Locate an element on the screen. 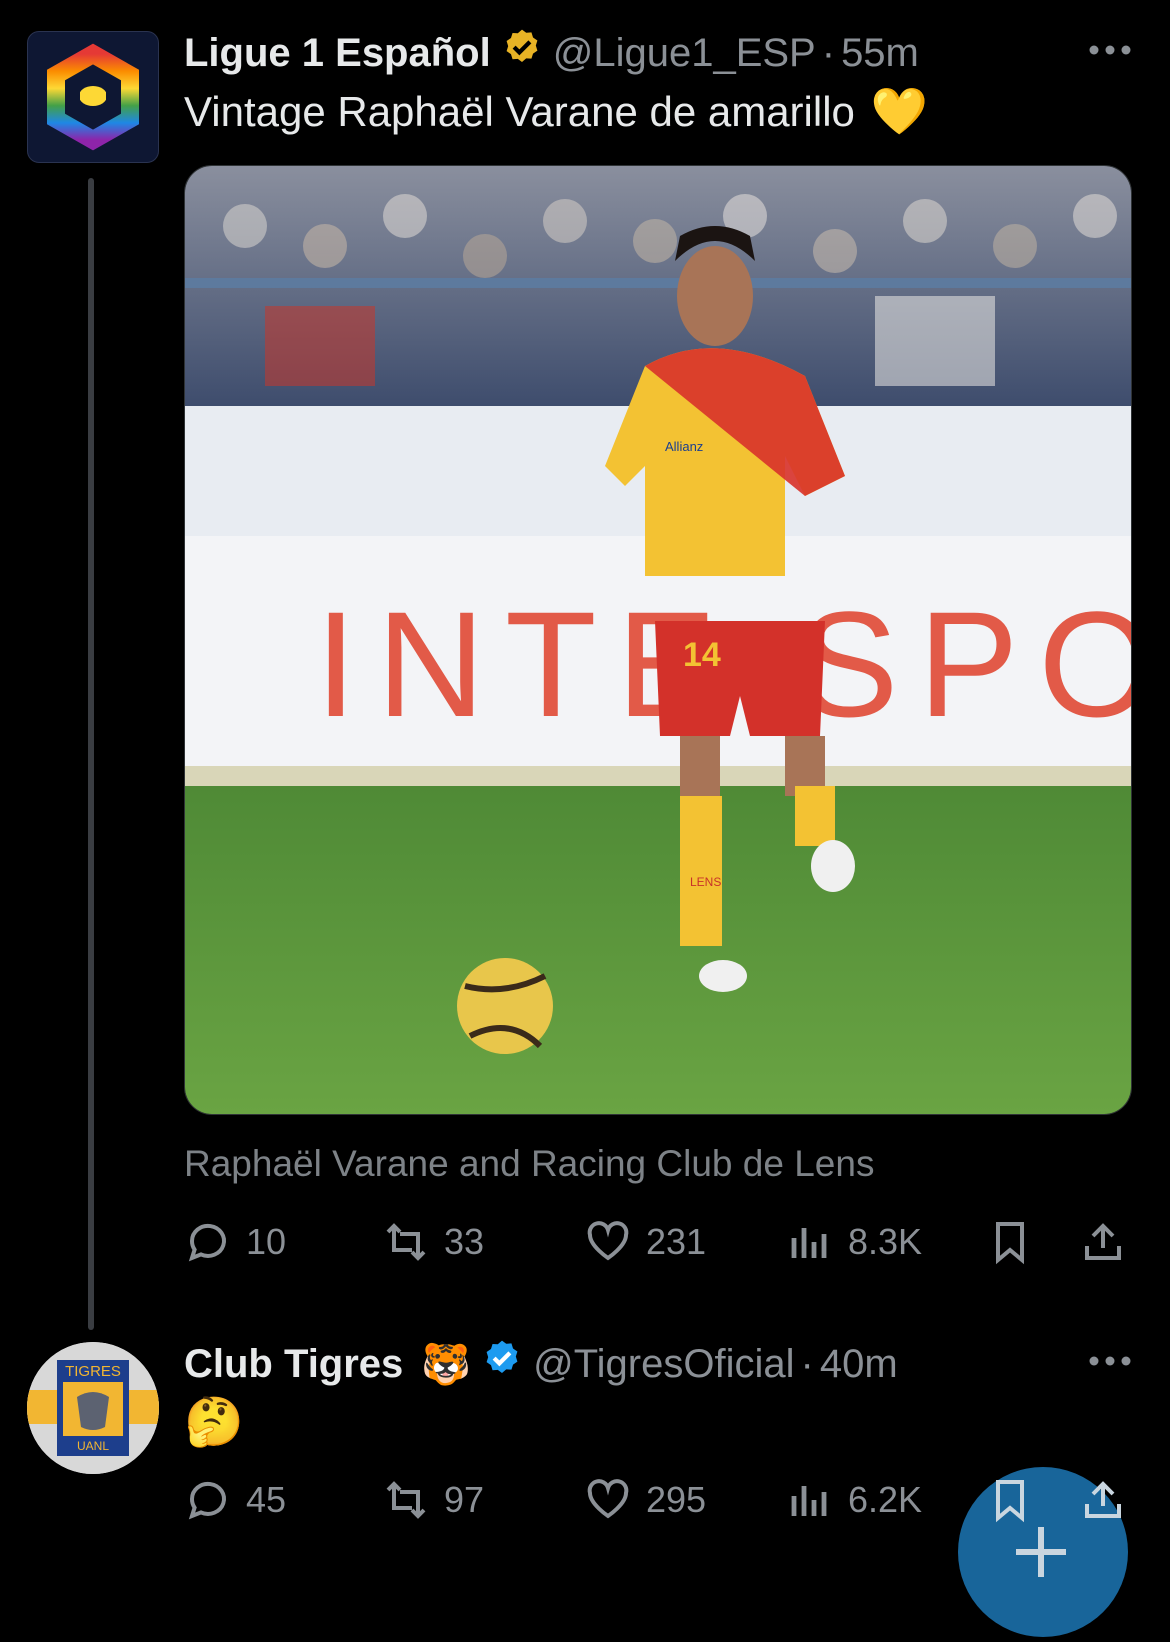 This screenshot has height=1642, width=1170. tweet-time: 55m is located at coordinates (880, 53).